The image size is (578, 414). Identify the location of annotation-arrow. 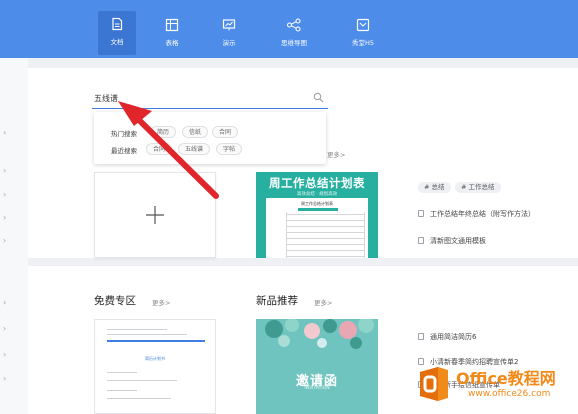
(168, 150).